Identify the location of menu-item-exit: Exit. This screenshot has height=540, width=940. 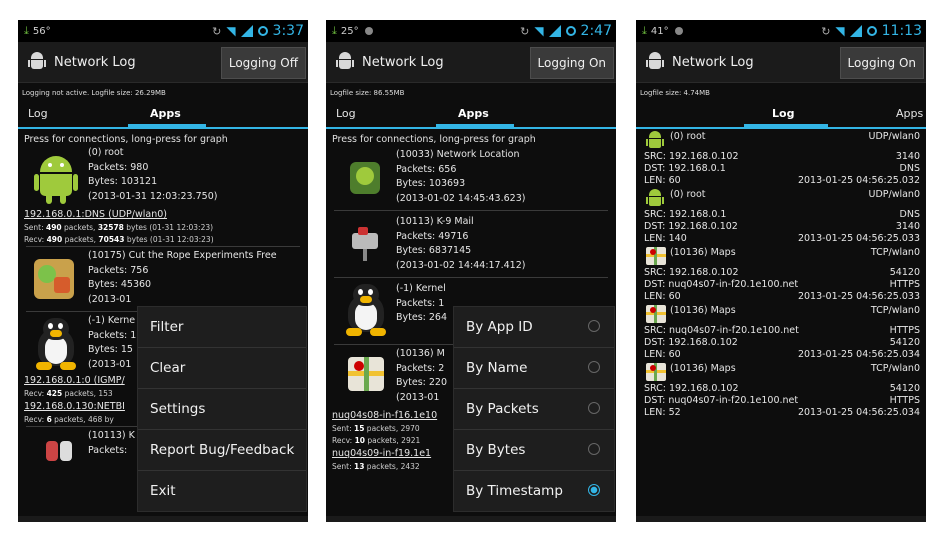
(222, 490).